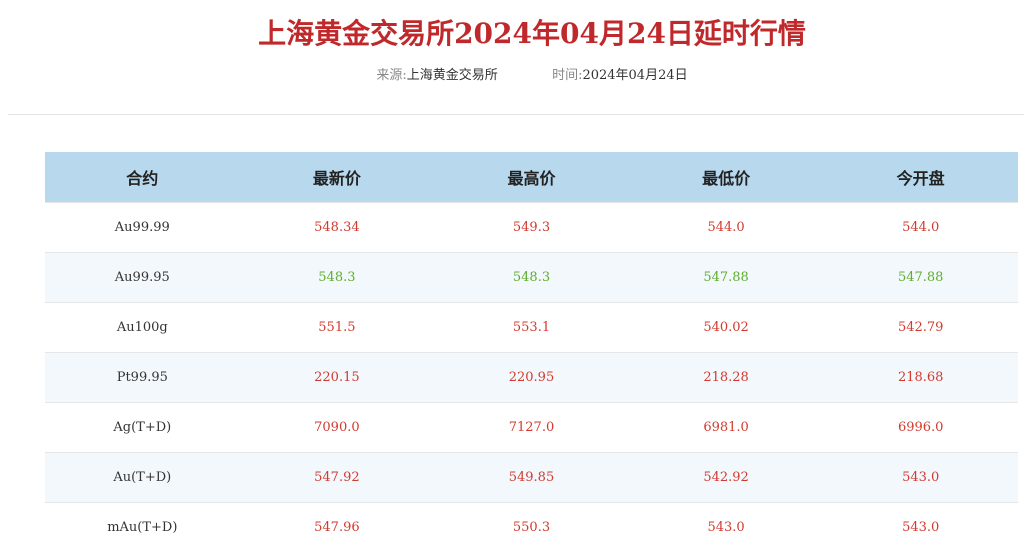 The height and width of the screenshot is (552, 1024). Describe the element at coordinates (337, 377) in the screenshot. I see `cell-latest: 220.15` at that location.